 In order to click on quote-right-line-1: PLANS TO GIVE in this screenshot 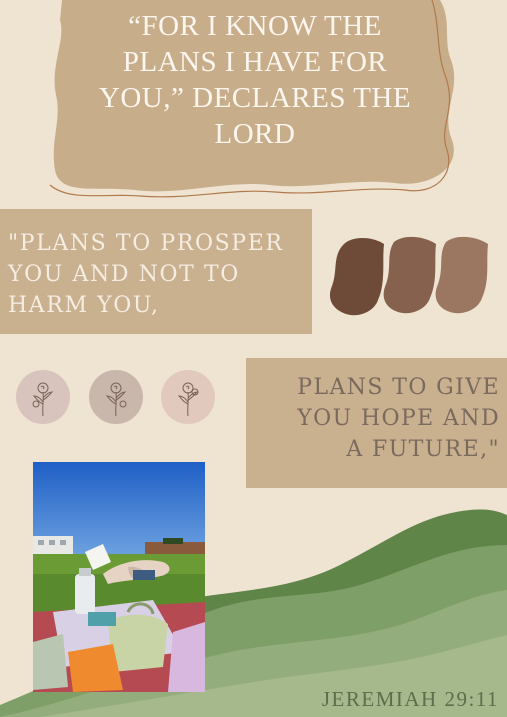, I will do `click(398, 387)`.